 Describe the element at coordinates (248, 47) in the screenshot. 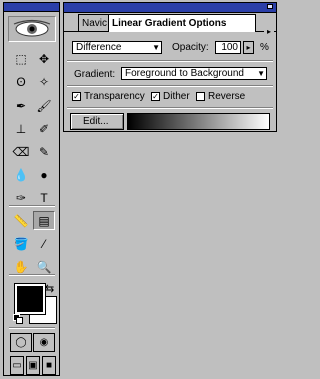

I see `opacity-slider-arrow-icon: ▸` at that location.